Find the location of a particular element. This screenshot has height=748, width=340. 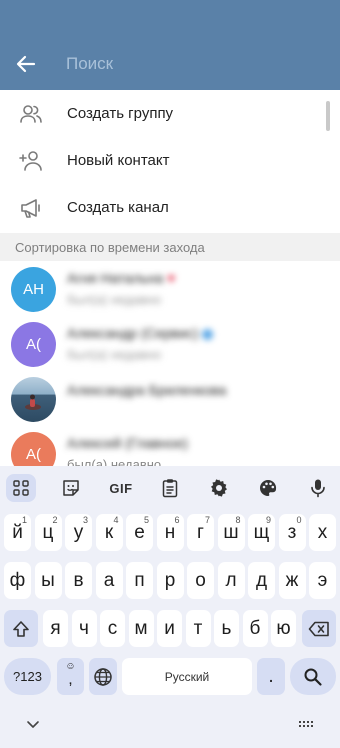

gif-button: GIF is located at coordinates (121, 488).